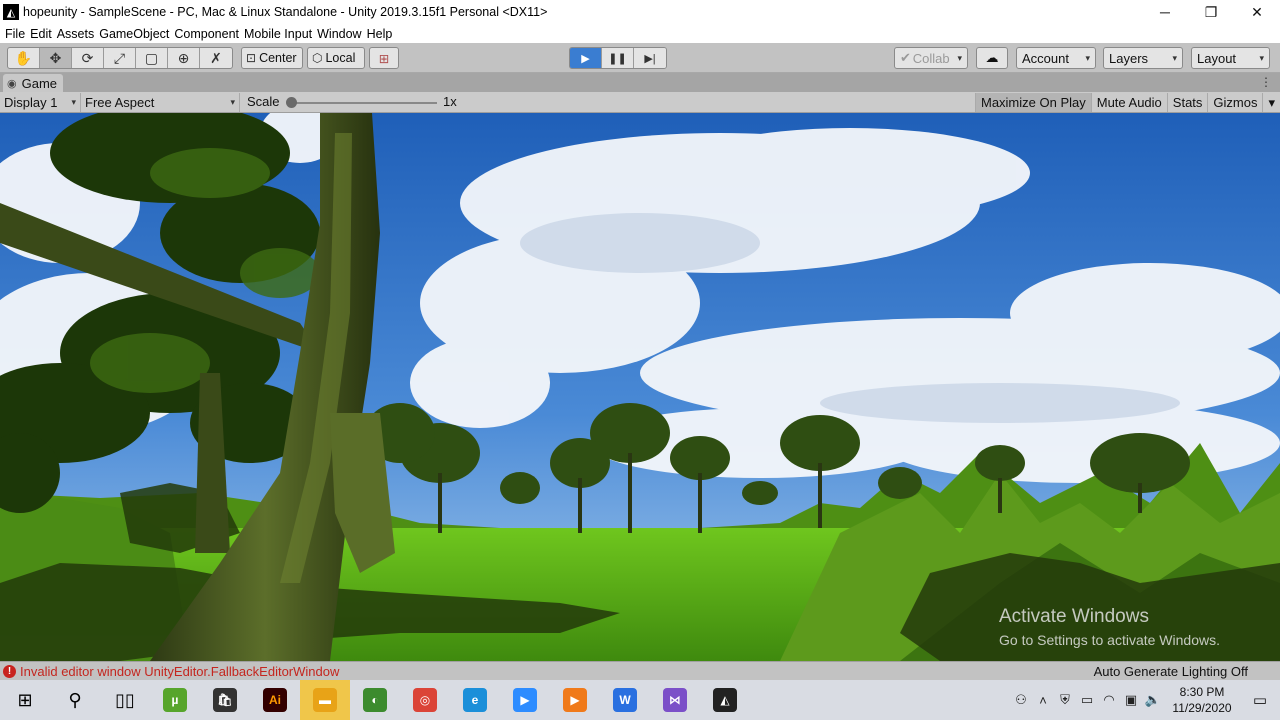 The width and height of the screenshot is (1280, 720). Describe the element at coordinates (16, 34) in the screenshot. I see `menu-file: File` at that location.